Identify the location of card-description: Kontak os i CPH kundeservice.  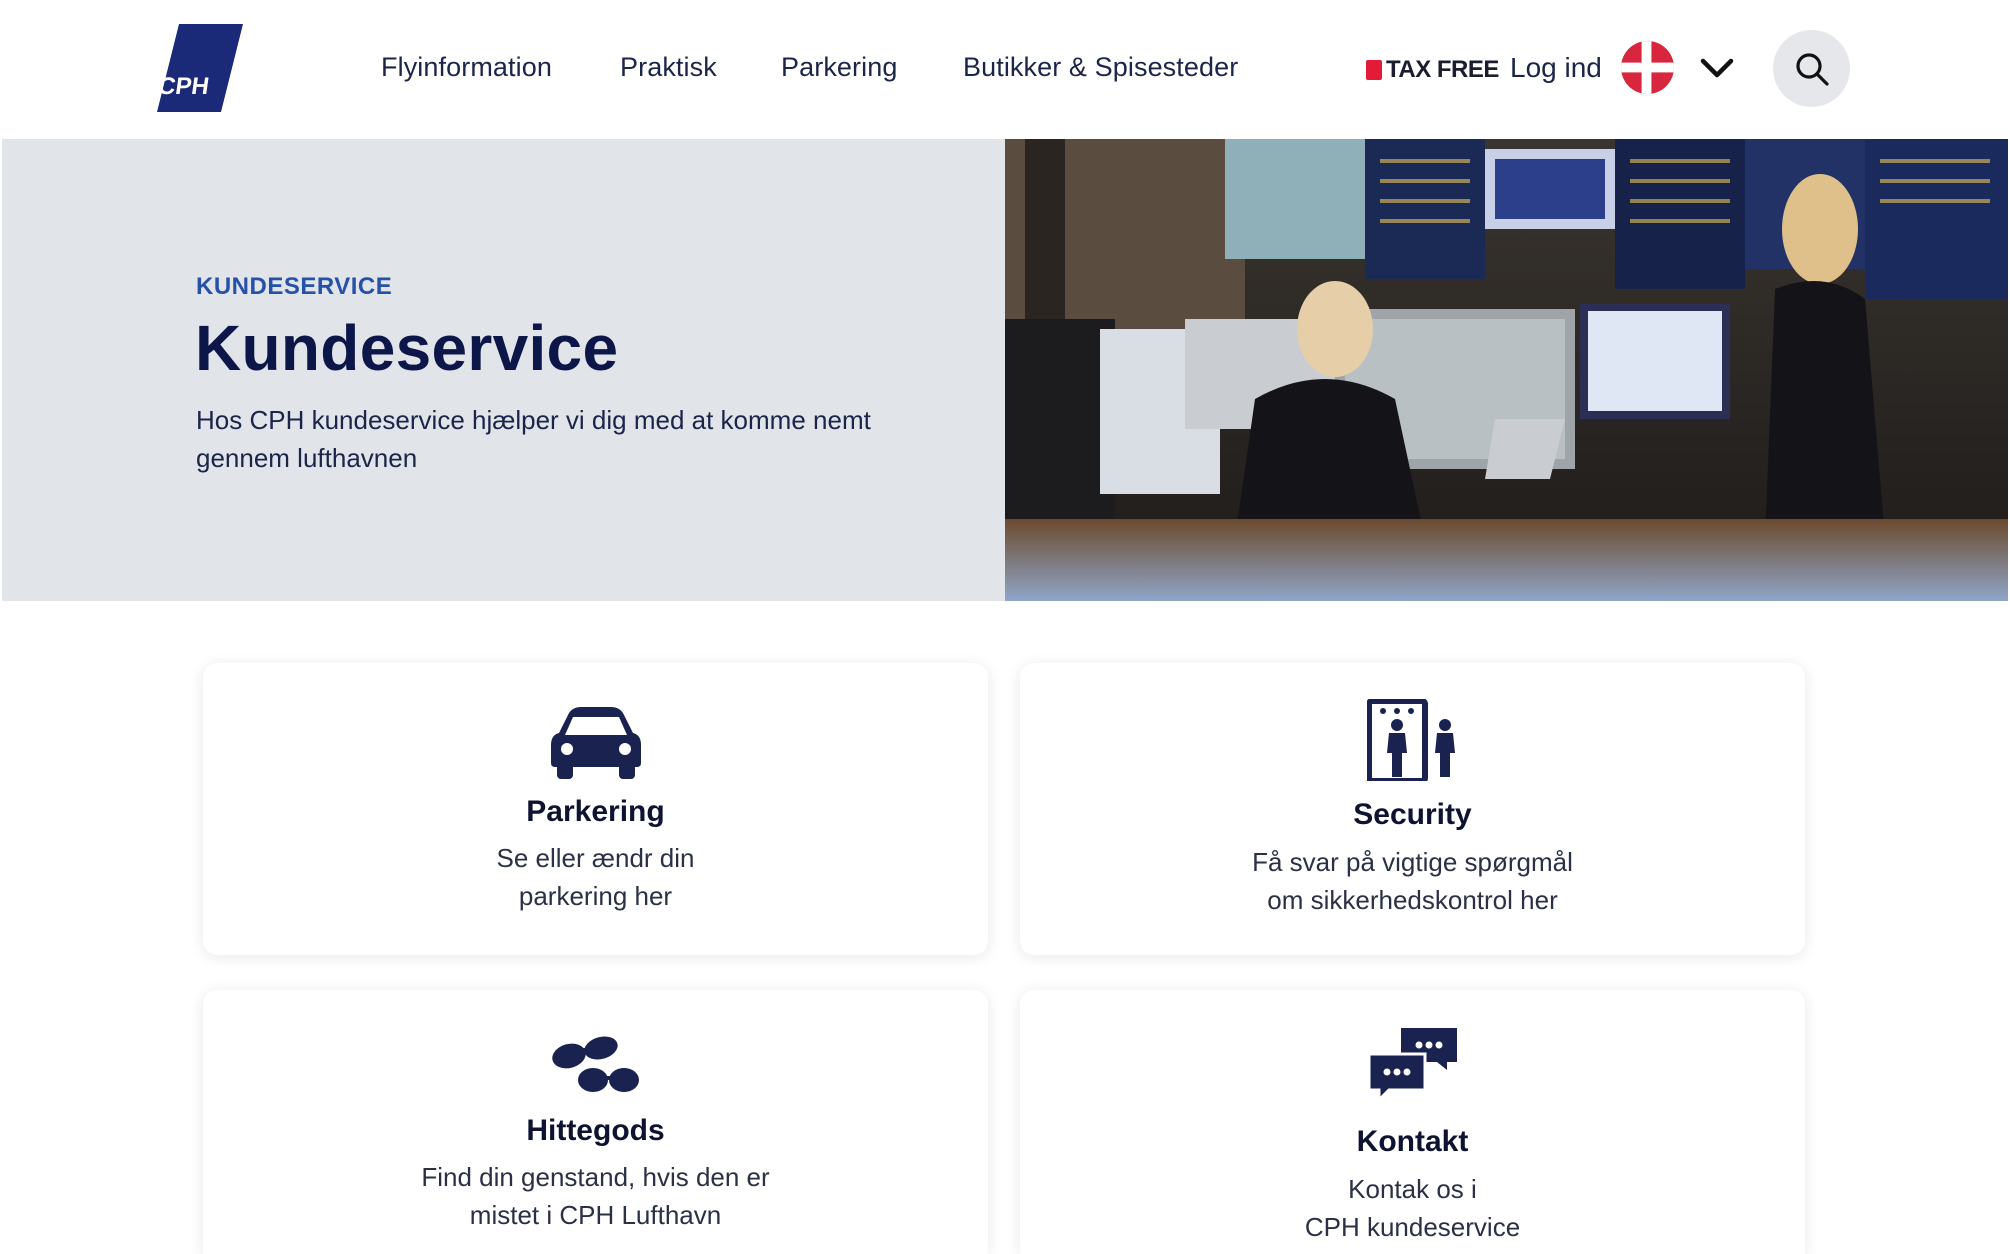
(1412, 1208).